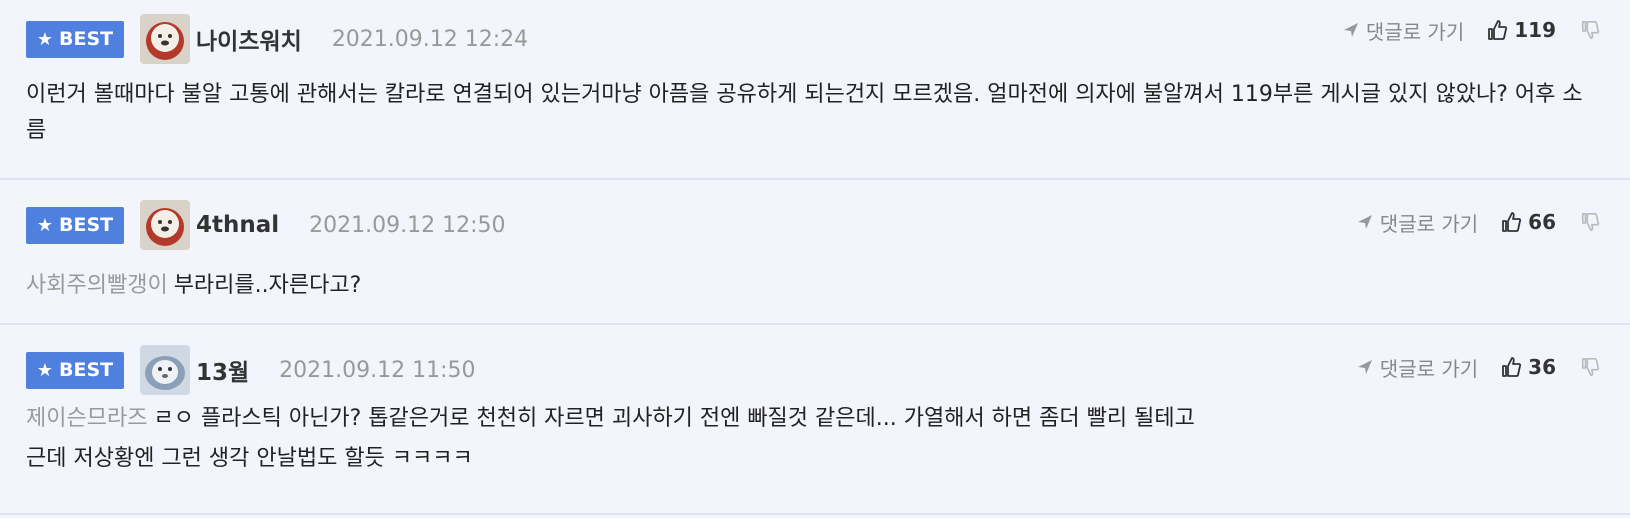  Describe the element at coordinates (377, 370) in the screenshot. I see `comment-date: 2021.09.12 11:50` at that location.